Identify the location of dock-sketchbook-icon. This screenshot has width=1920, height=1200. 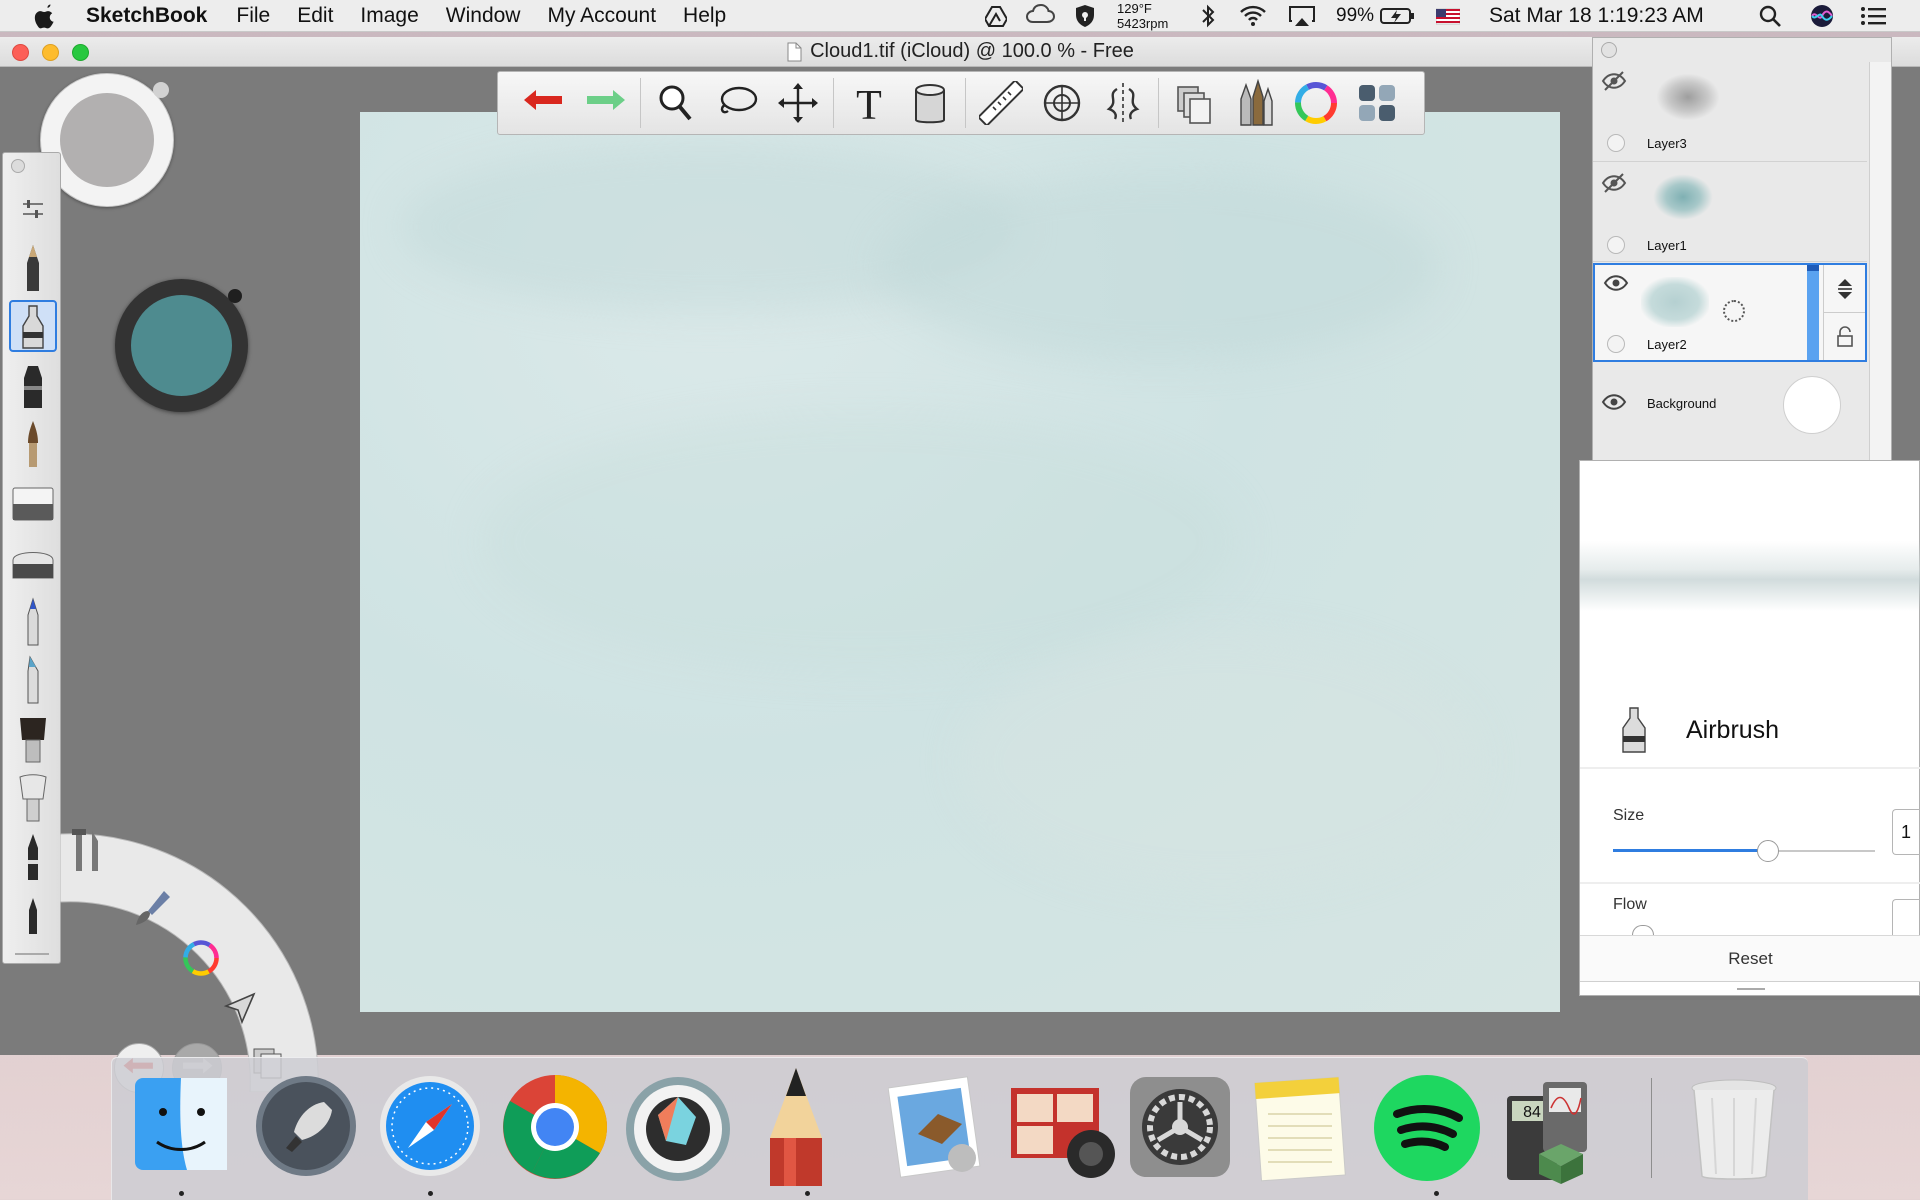
(821, 1126).